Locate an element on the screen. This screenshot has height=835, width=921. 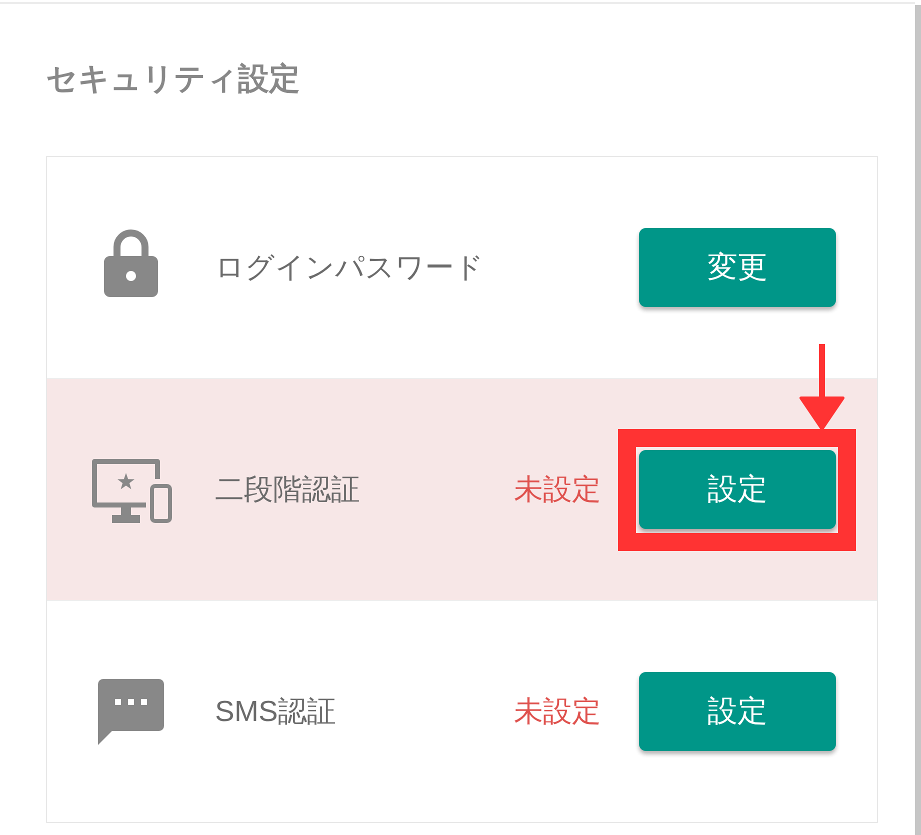
setting-label: 二段階認証 is located at coordinates (288, 490).